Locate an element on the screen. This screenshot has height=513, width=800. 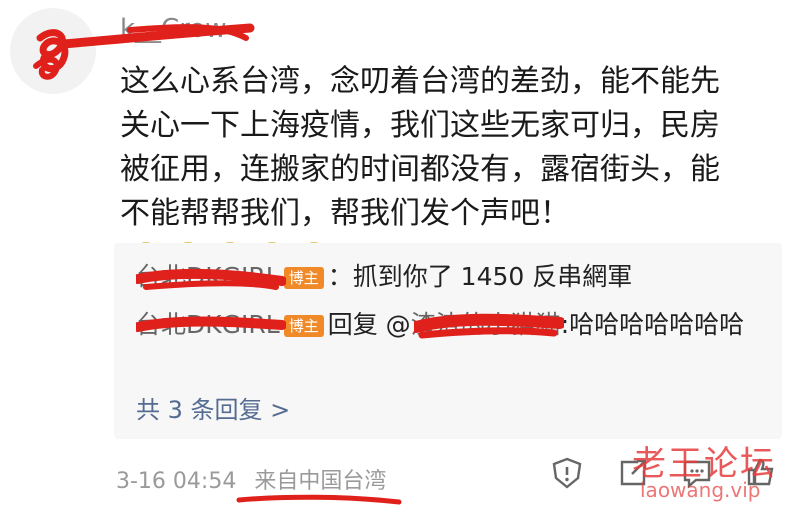
comment-source: 来自中国台湾 is located at coordinates (320, 481).